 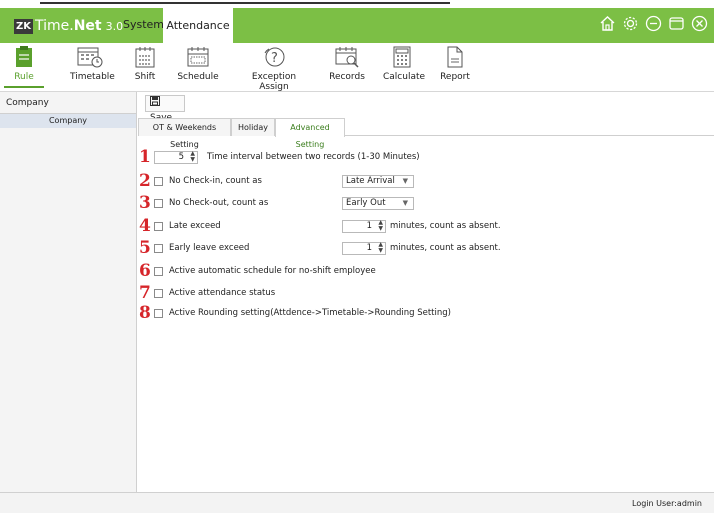 I want to click on auto-schedule-checkbox, so click(x=158, y=271).